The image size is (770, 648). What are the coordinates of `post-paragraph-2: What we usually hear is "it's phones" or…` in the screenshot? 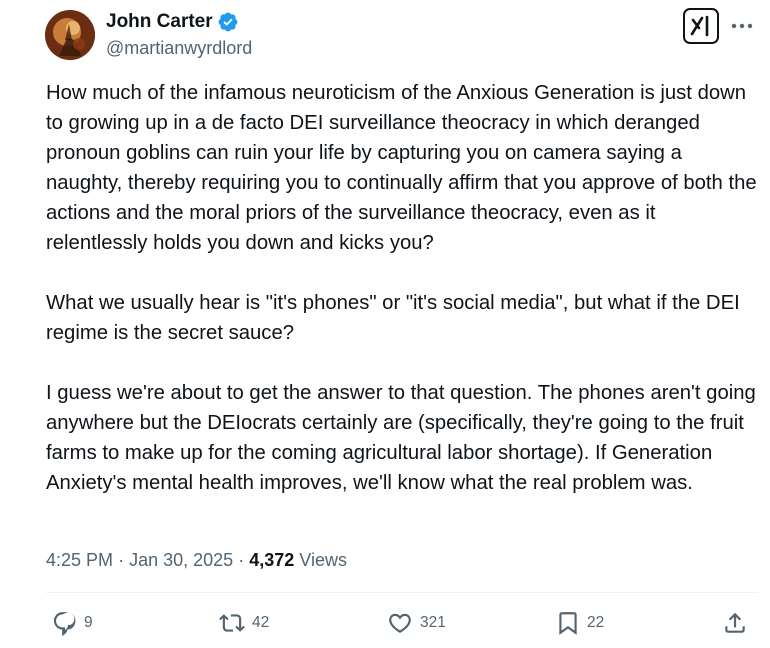 It's located at (393, 318).